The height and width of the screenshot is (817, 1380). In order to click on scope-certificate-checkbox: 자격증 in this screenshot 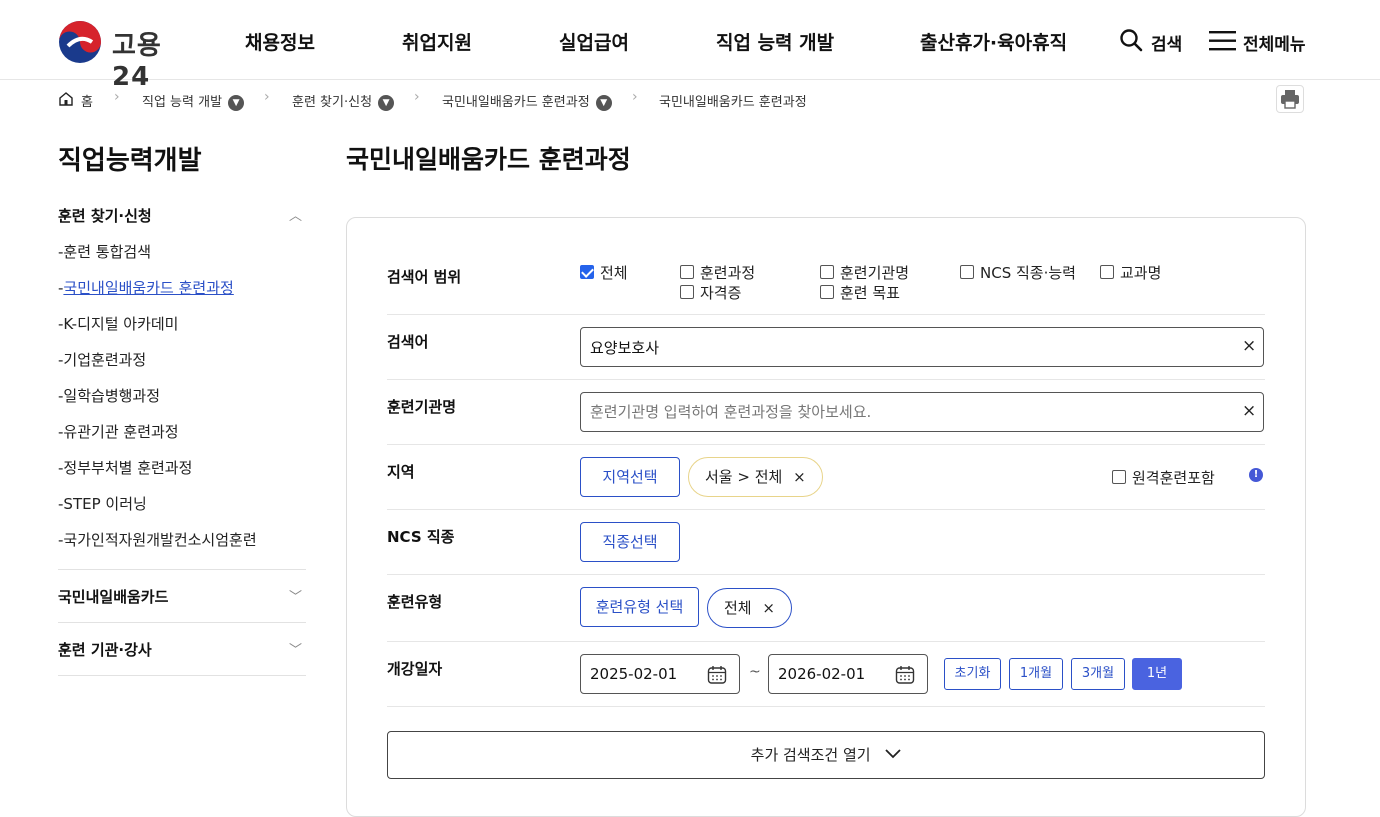, I will do `click(710, 292)`.